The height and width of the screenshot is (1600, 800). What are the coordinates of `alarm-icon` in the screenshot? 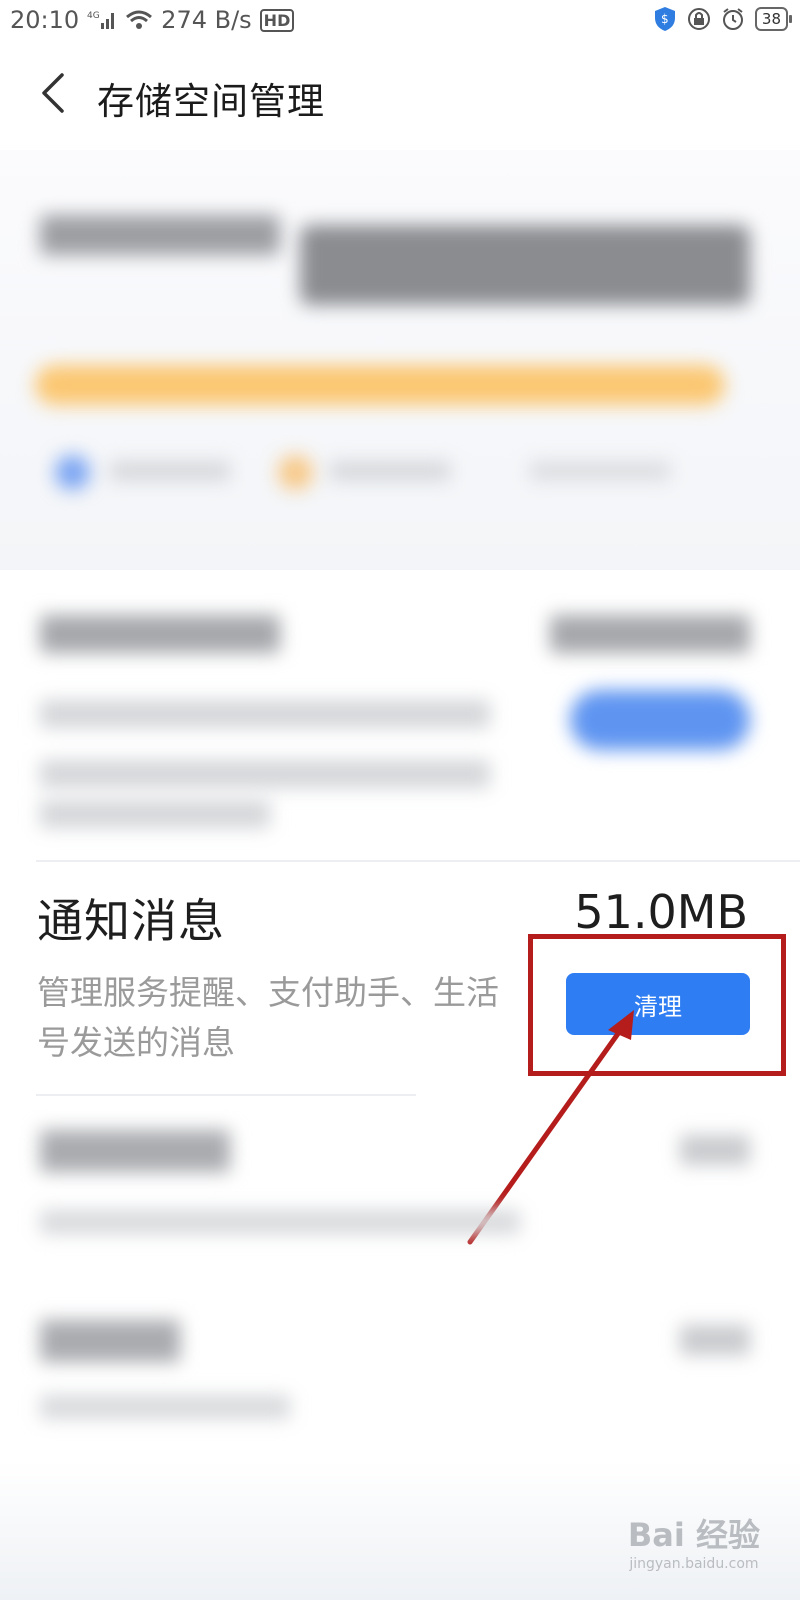 It's located at (733, 19).